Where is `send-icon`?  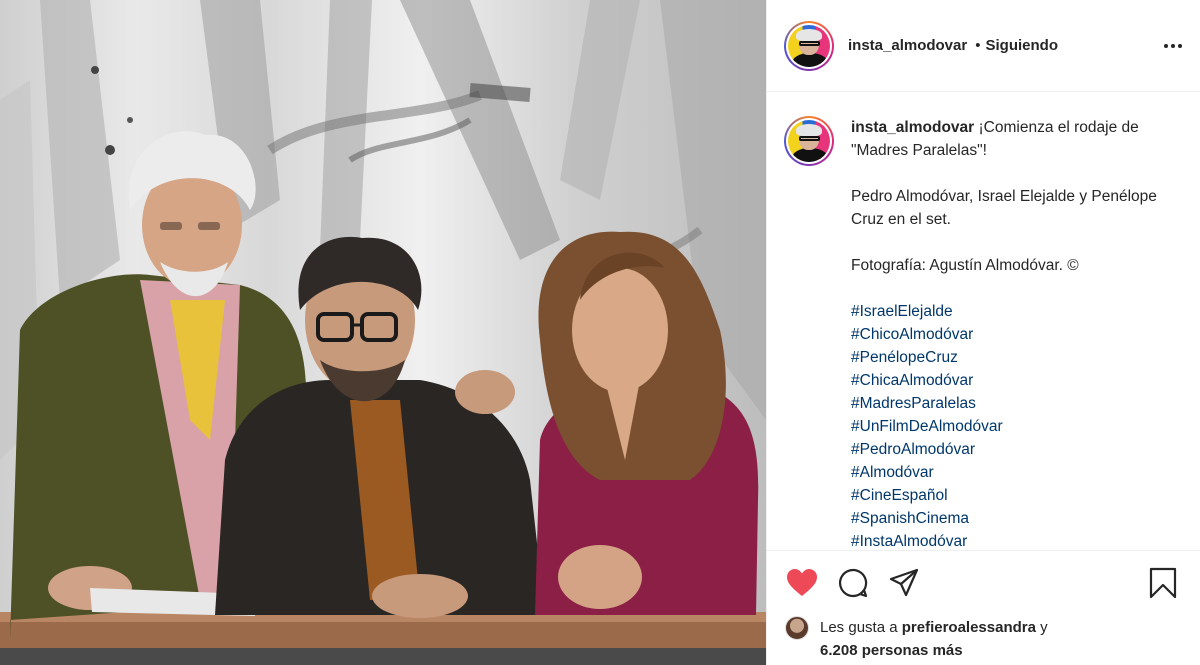 send-icon is located at coordinates (904, 582).